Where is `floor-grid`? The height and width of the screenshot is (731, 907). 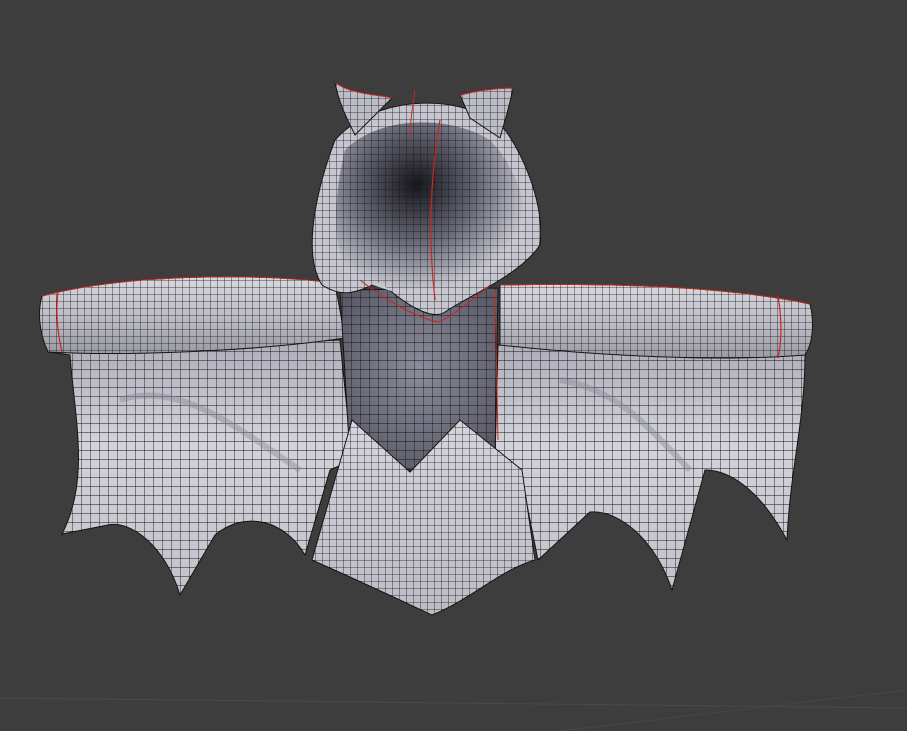
floor-grid is located at coordinates (453, 710).